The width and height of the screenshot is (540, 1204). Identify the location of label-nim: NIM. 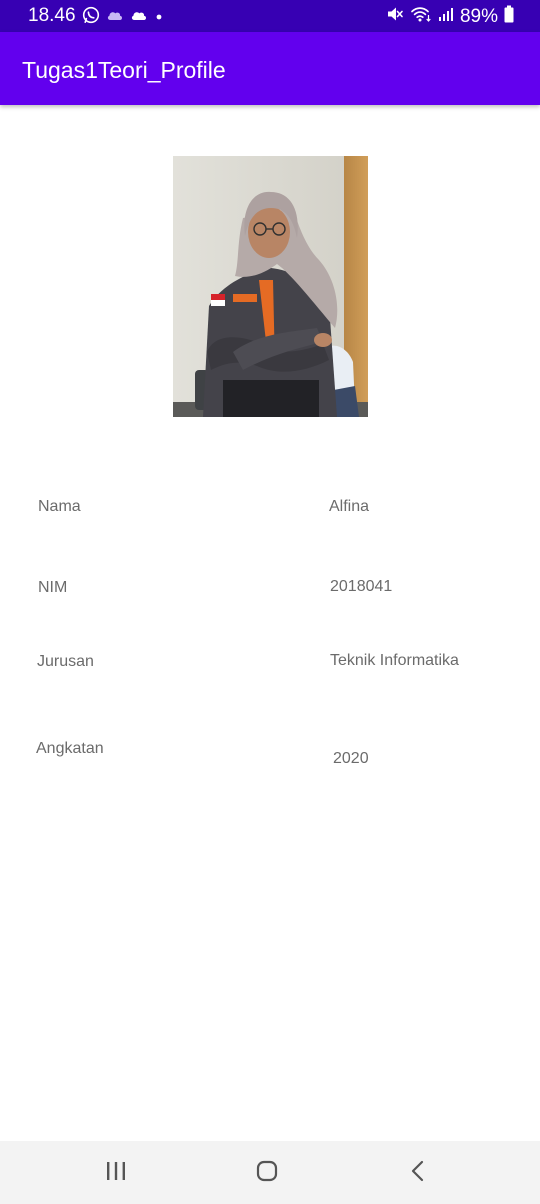
(53, 587).